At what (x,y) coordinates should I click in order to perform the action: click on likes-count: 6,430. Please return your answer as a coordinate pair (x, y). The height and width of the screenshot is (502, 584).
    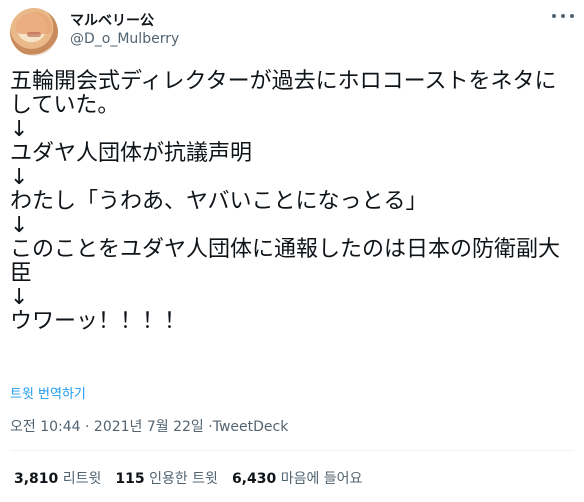
    Looking at the image, I should click on (254, 479).